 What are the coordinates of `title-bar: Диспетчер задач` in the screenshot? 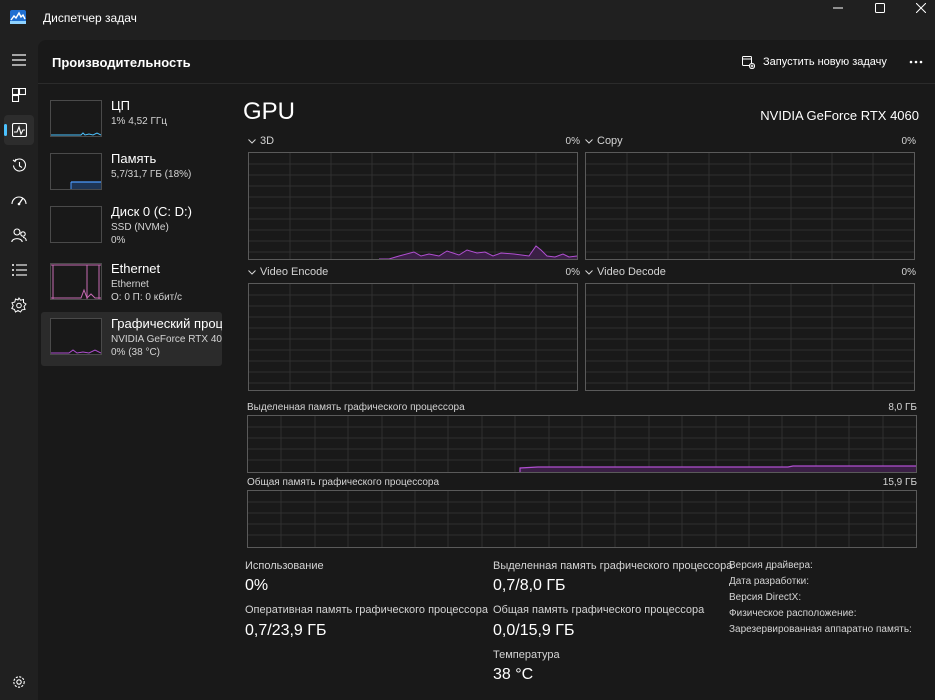 It's located at (467, 20).